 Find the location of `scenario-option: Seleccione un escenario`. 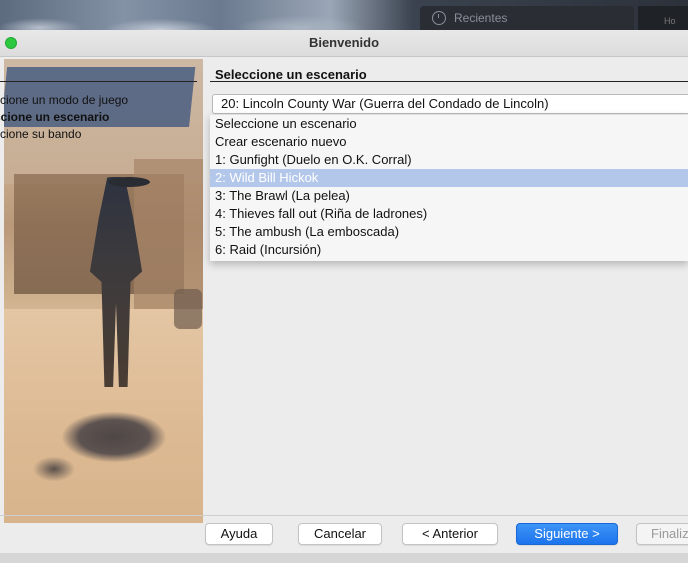

scenario-option: Seleccione un escenario is located at coordinates (449, 124).